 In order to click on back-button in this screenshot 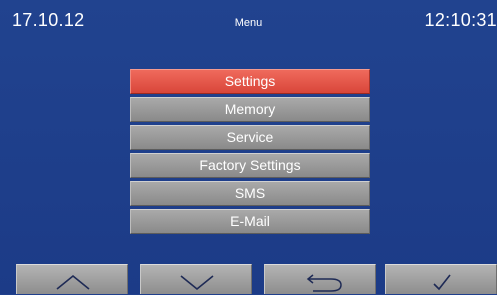, I will do `click(320, 279)`.